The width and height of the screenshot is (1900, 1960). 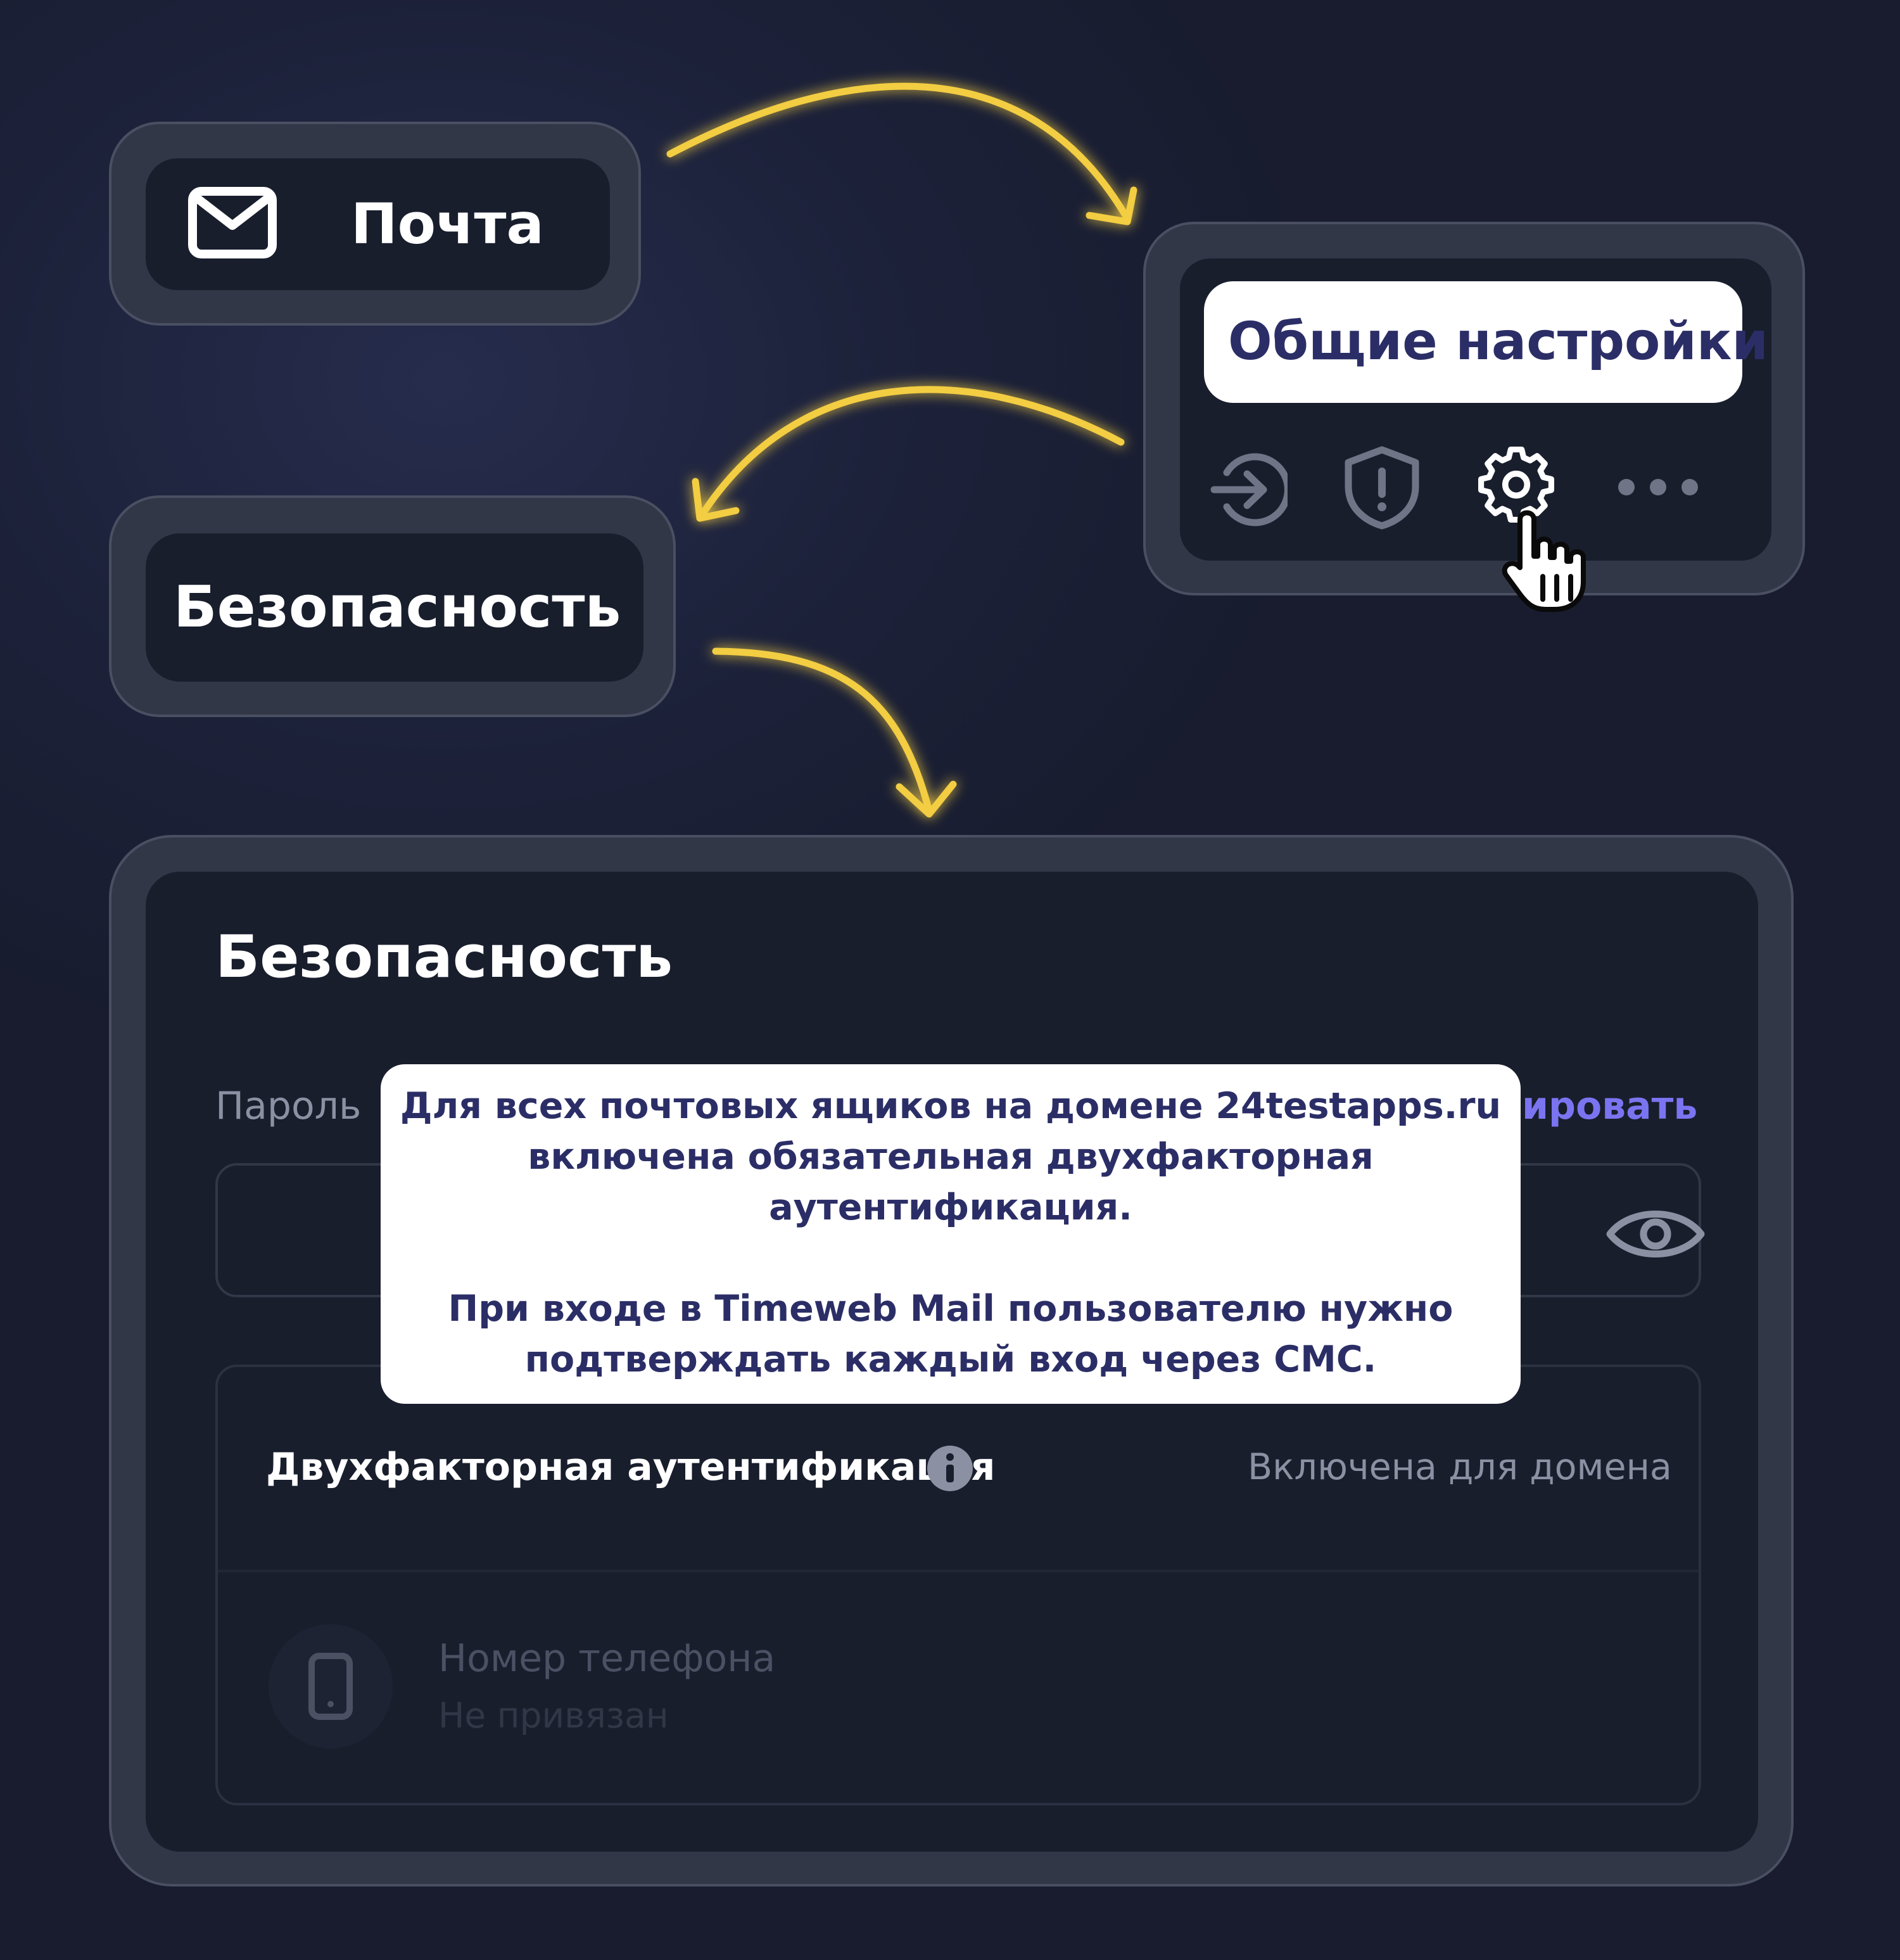 I want to click on mail-label: Почта, so click(x=447, y=224).